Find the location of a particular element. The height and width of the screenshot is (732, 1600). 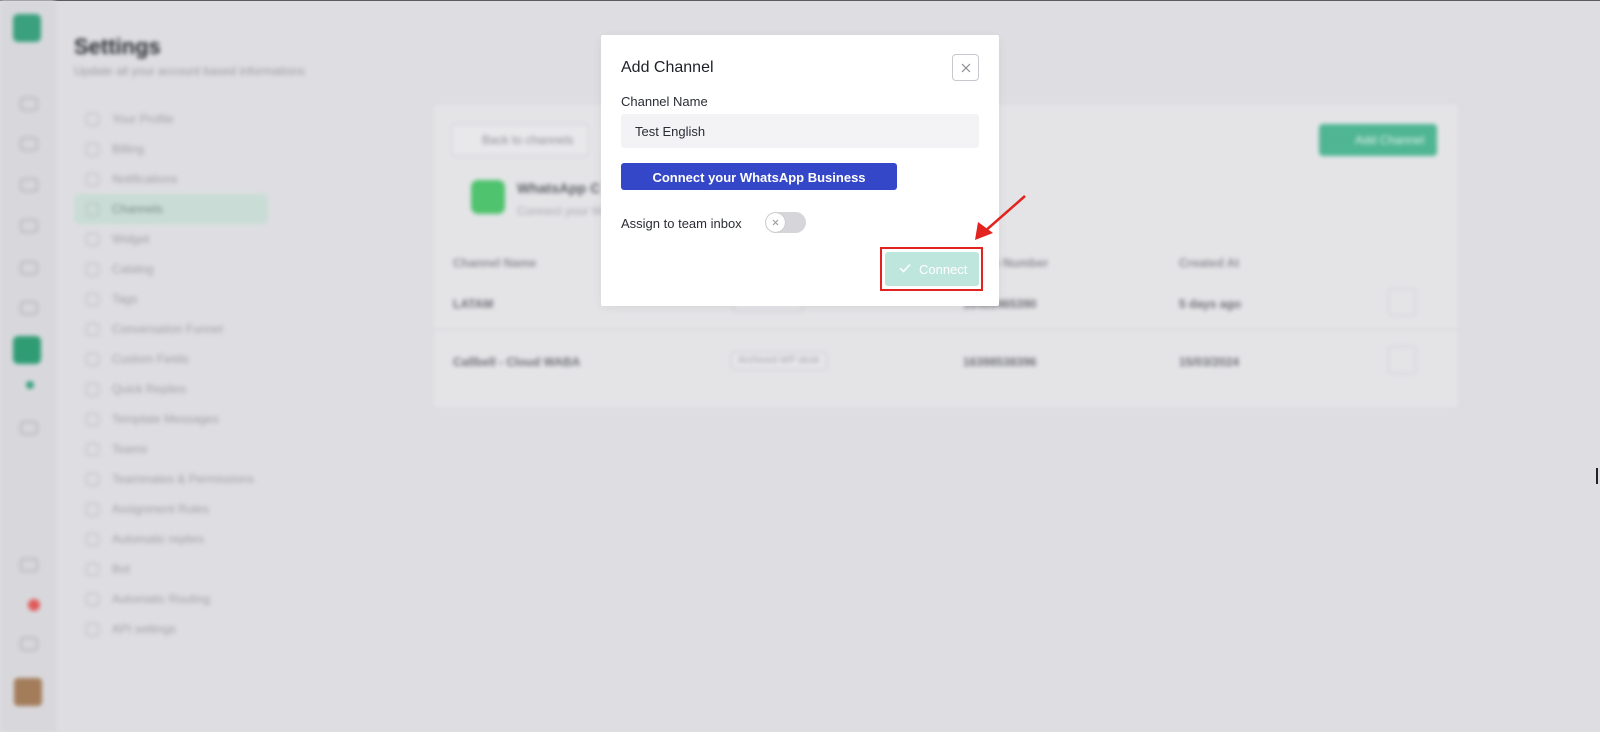

settings-active-icon is located at coordinates (27, 350).